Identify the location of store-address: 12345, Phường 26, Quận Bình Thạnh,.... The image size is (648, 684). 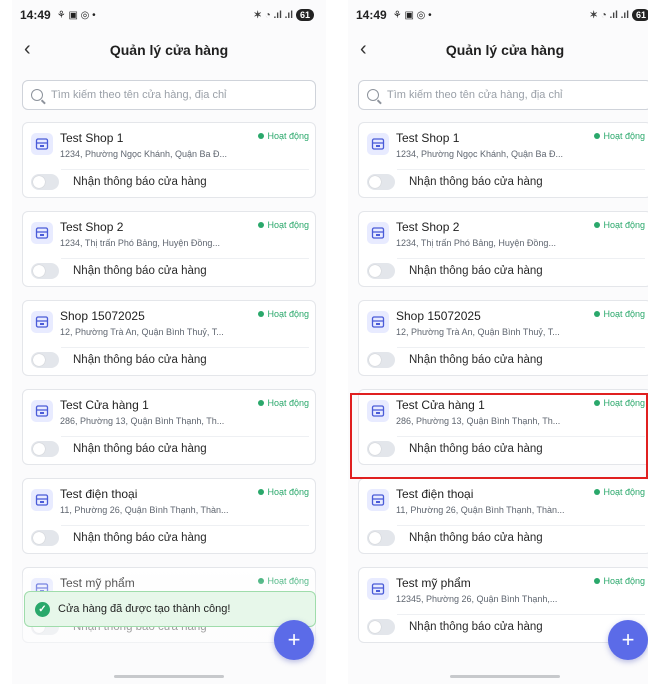
(477, 599).